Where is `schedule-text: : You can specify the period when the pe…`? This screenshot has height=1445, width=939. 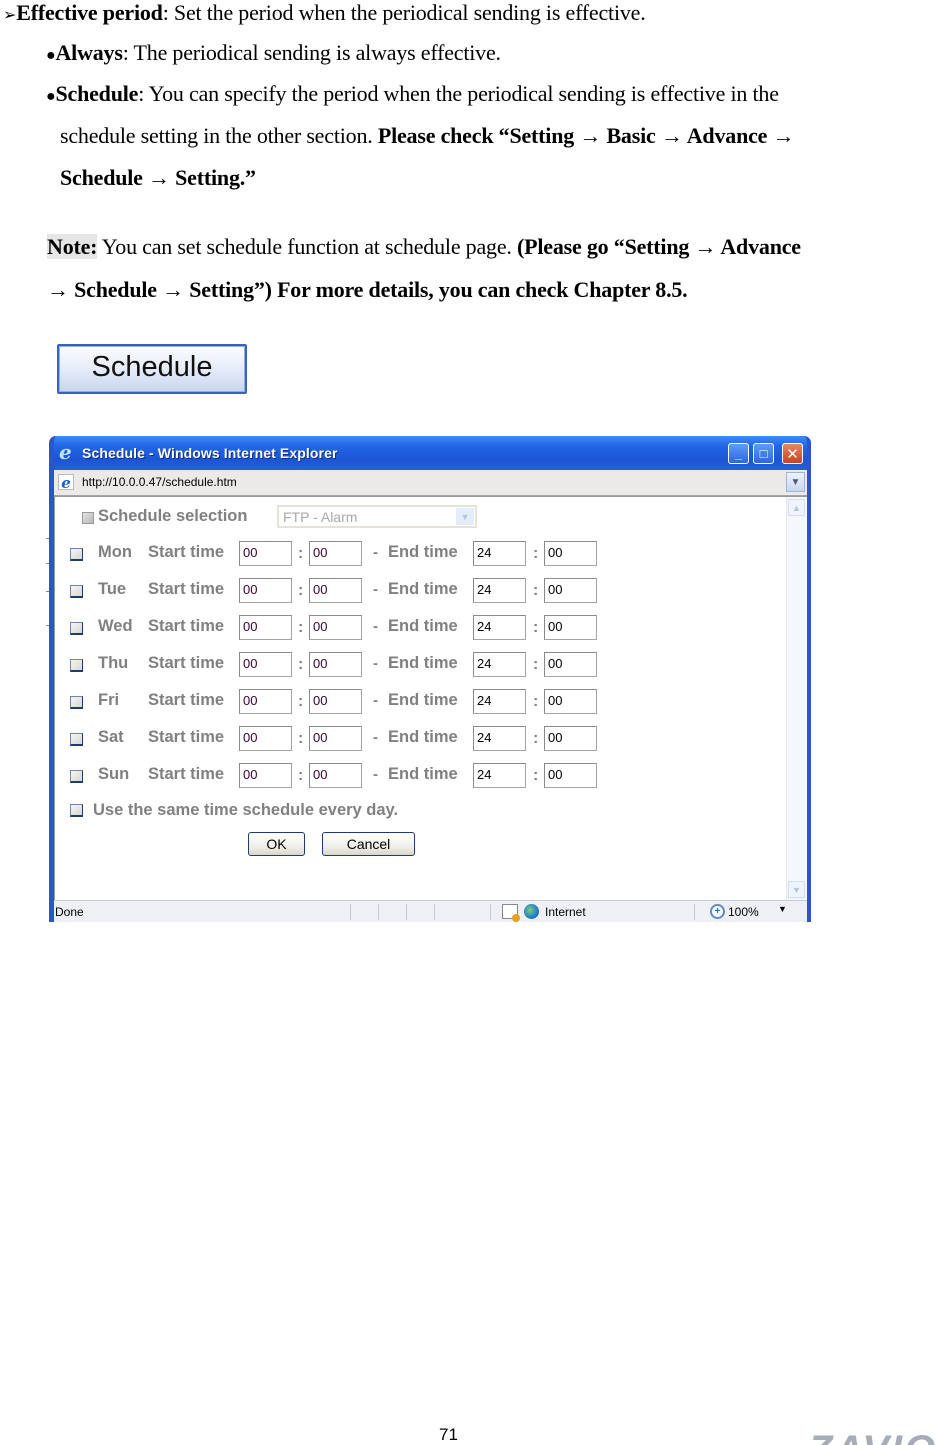 schedule-text: : You can specify the period when the pe… is located at coordinates (458, 93).